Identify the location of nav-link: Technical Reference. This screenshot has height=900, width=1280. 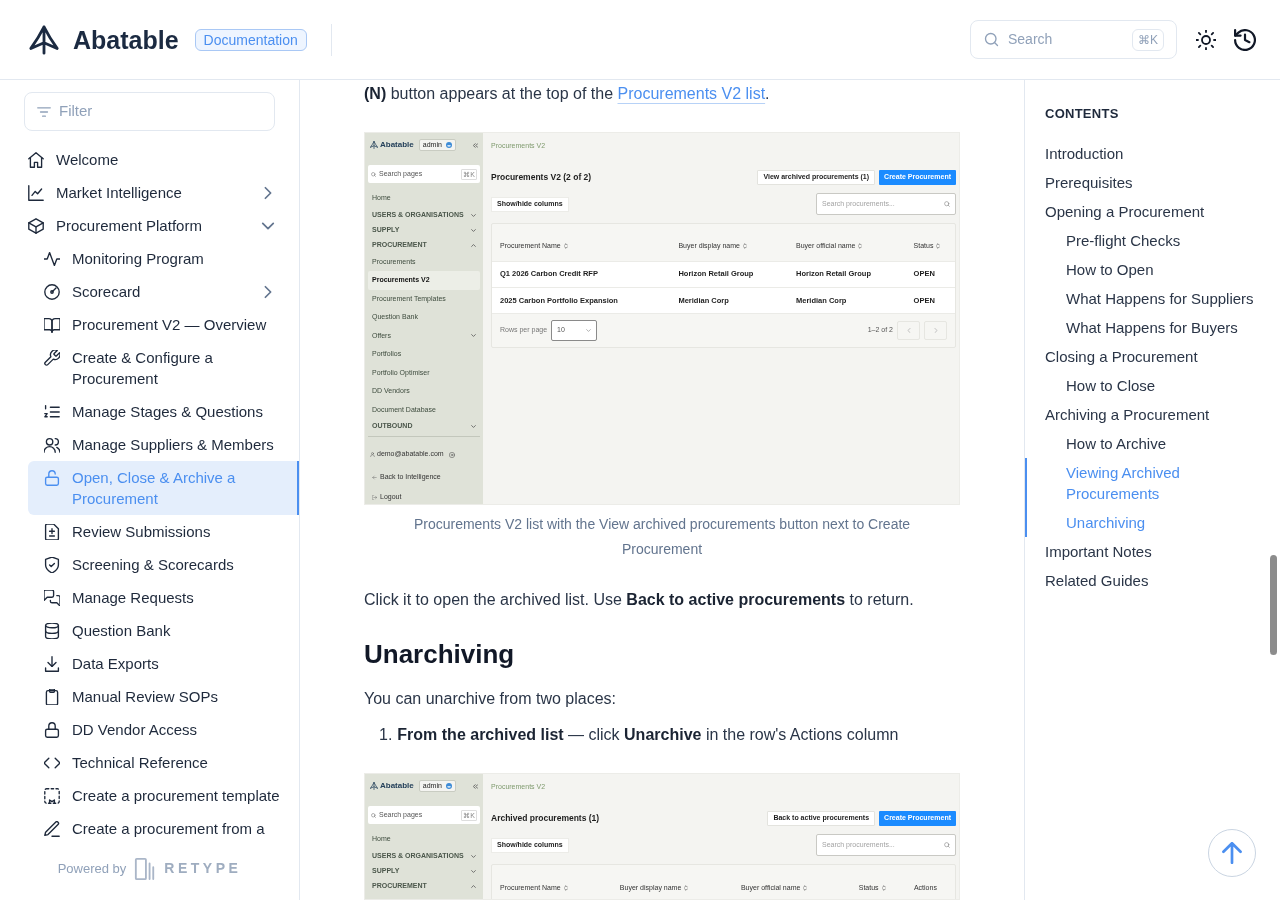
(163, 762).